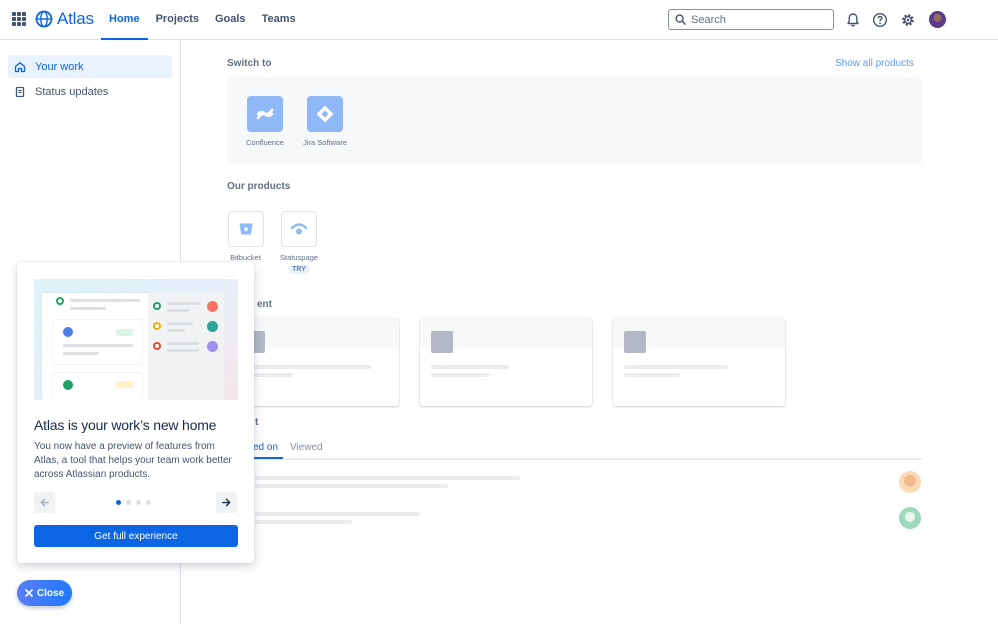  I want to click on nav-teams: Teams, so click(279, 20).